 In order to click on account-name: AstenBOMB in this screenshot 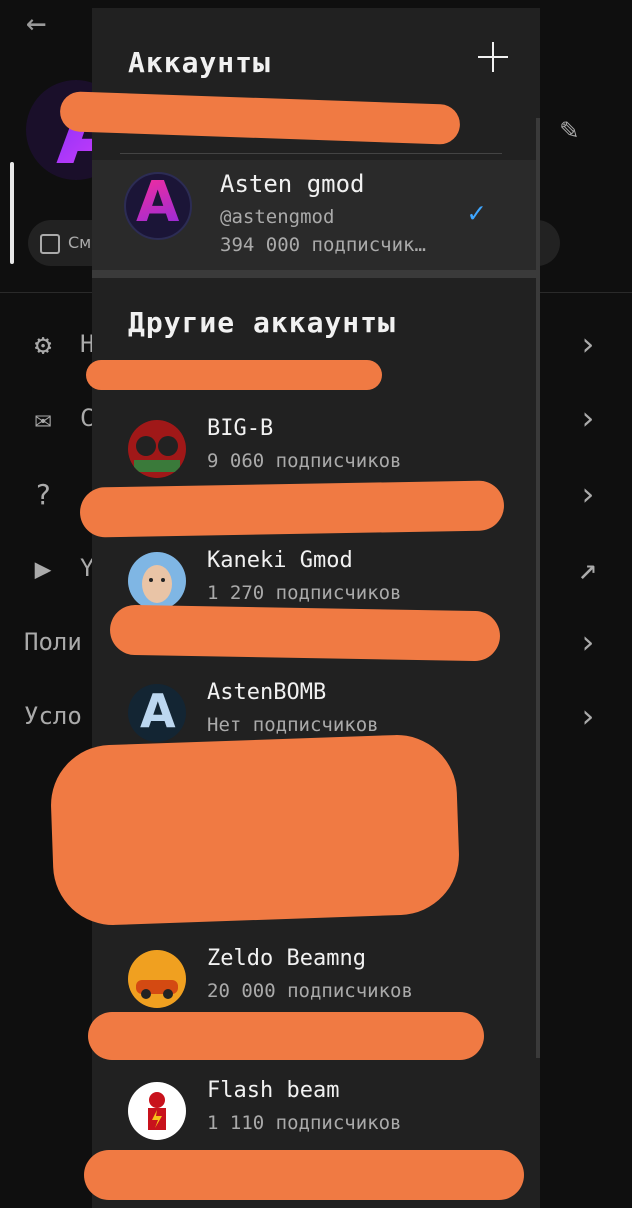, I will do `click(267, 692)`.